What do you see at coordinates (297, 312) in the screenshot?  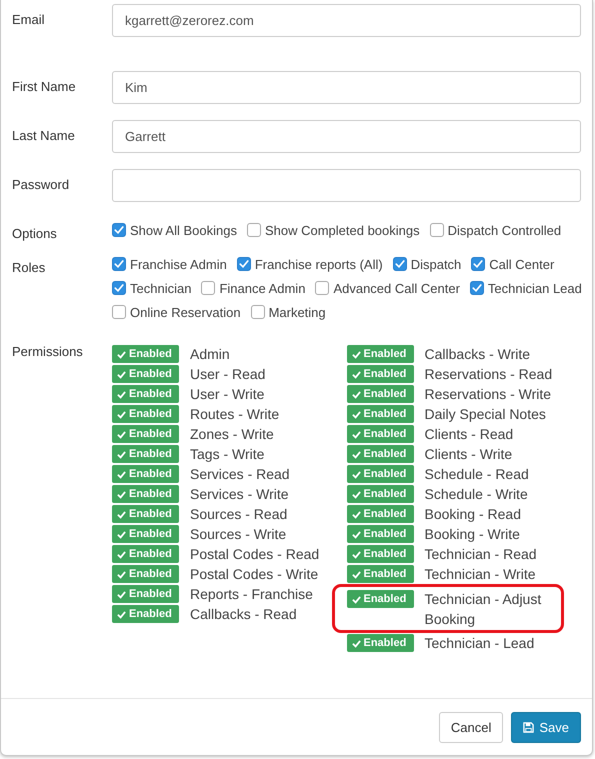 I see `checkbox-label: Marketing` at bounding box center [297, 312].